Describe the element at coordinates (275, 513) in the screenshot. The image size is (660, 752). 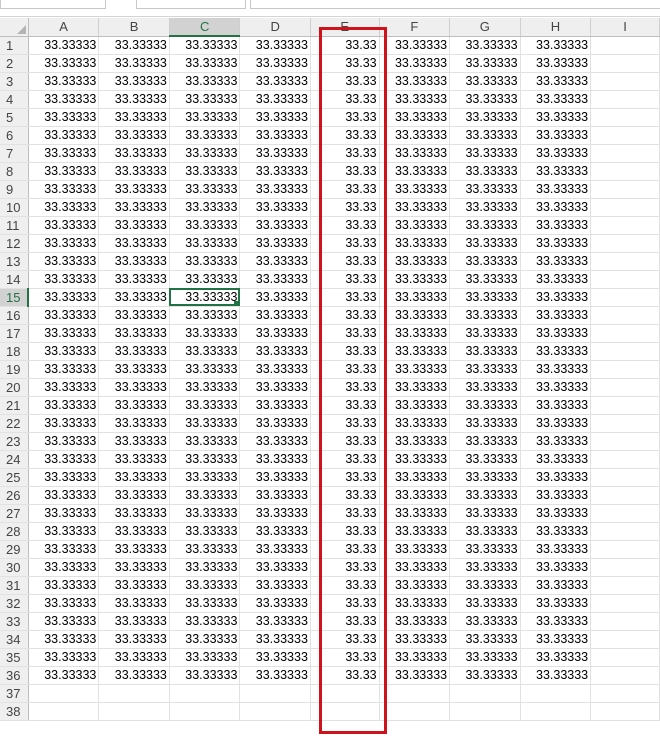
I see `cell-d27: 33.33333` at that location.